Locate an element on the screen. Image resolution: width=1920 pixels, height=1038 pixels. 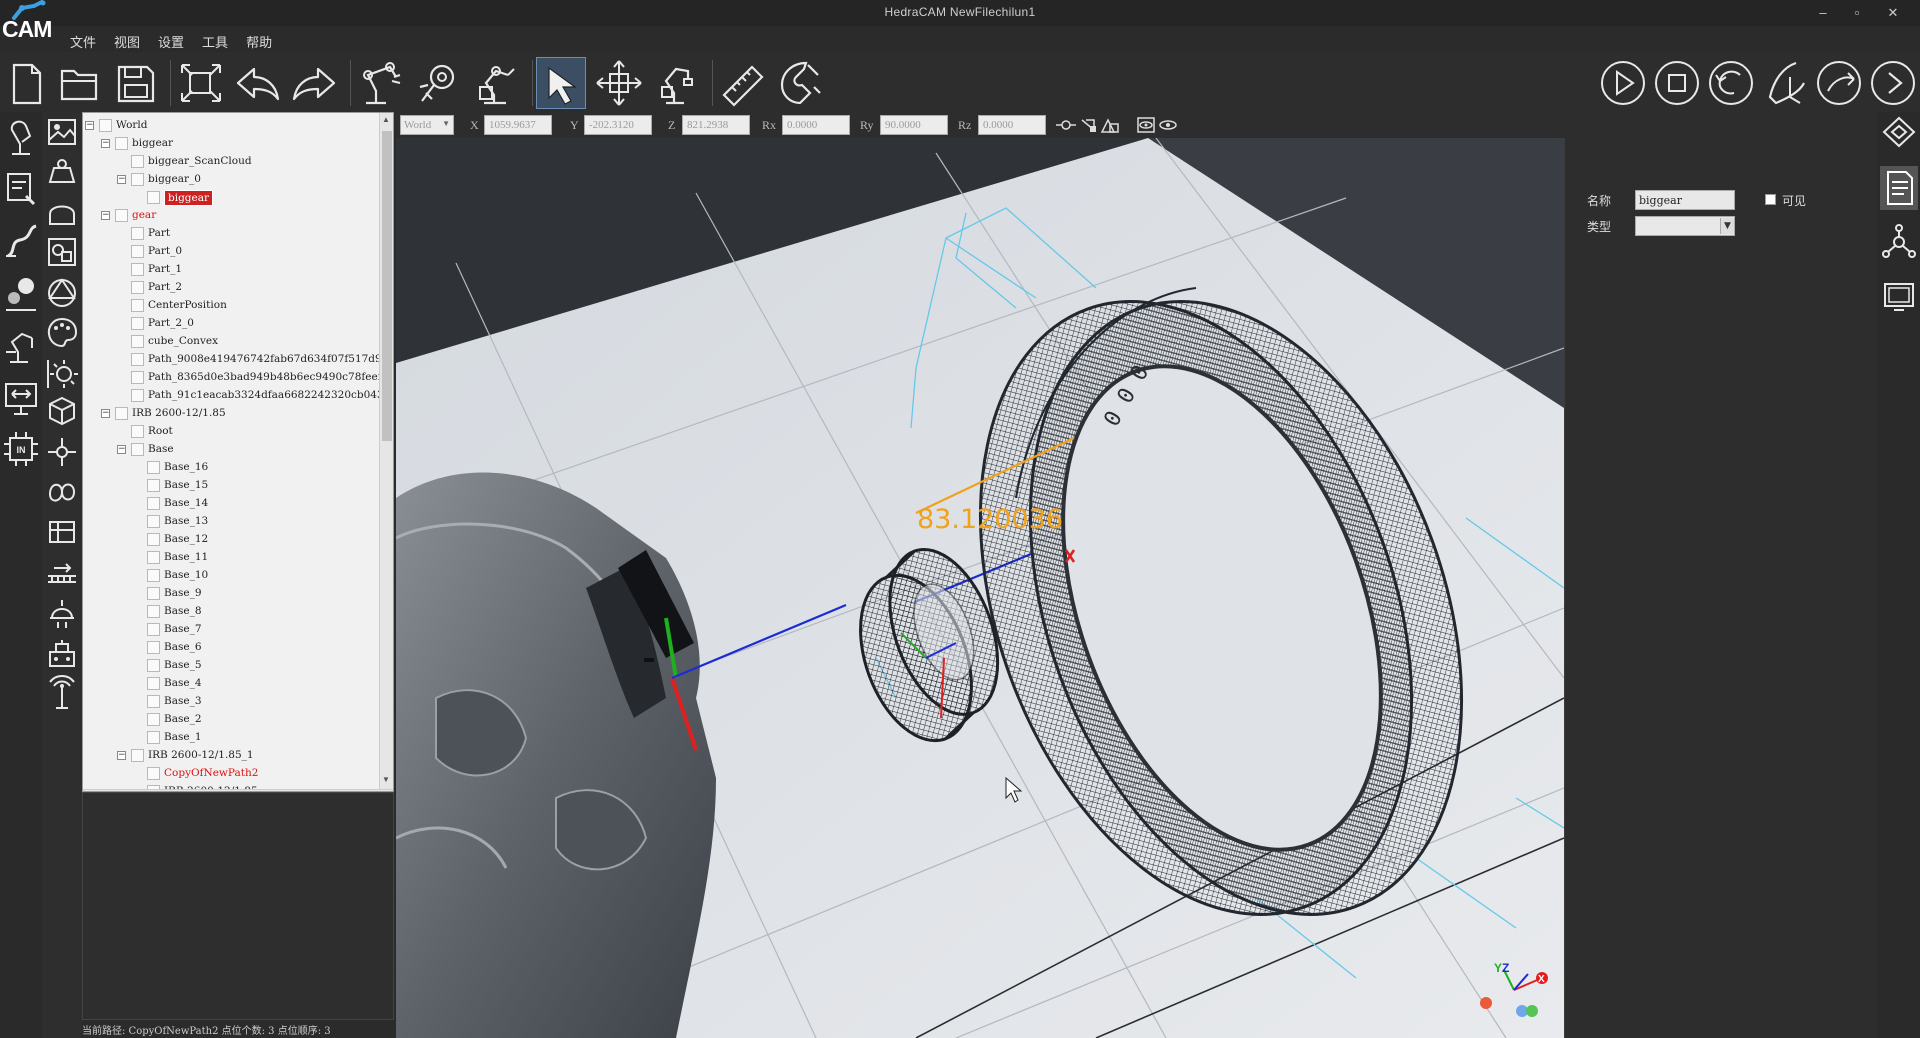
tree-node: Part_2_0 is located at coordinates (231, 324).